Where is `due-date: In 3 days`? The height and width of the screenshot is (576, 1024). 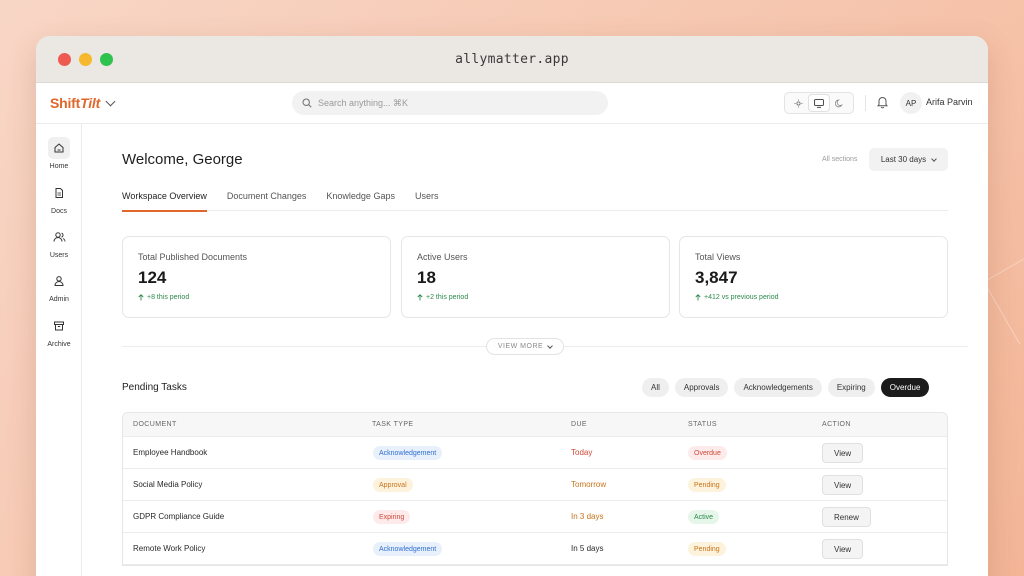
due-date: In 3 days is located at coordinates (587, 516).